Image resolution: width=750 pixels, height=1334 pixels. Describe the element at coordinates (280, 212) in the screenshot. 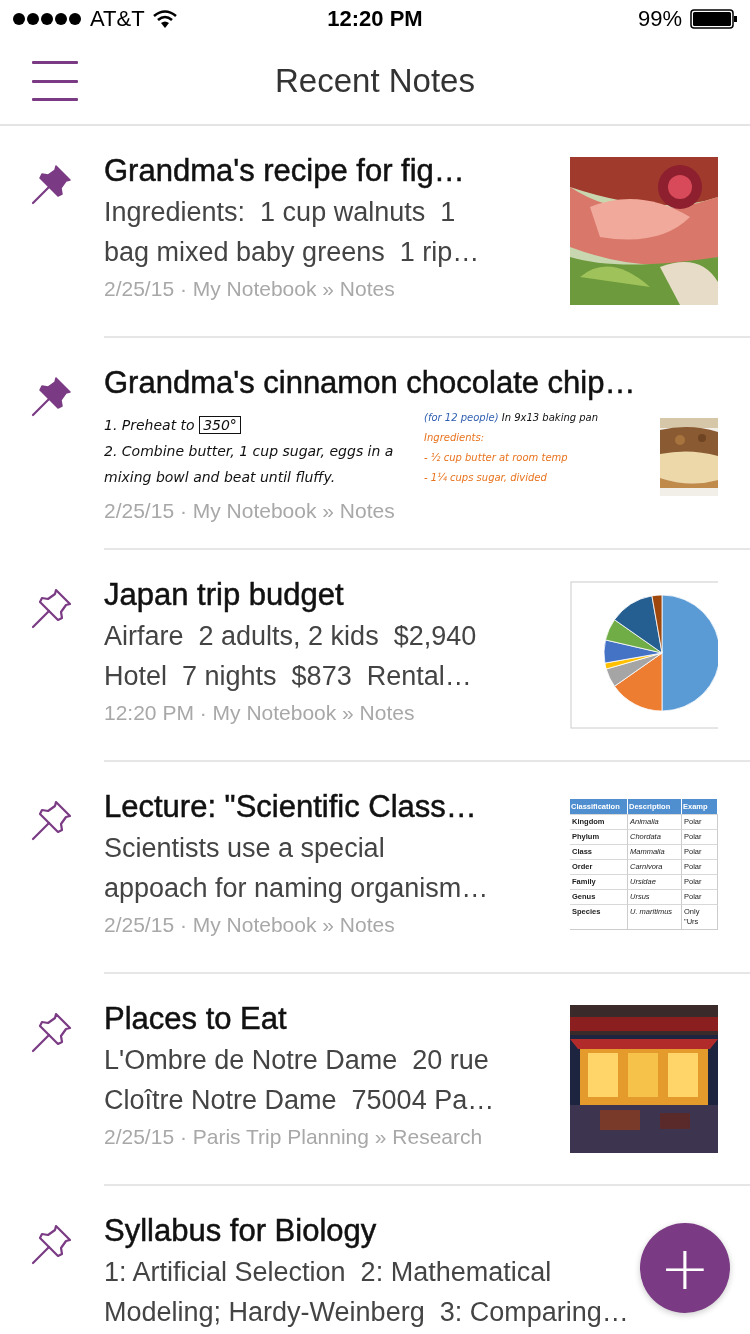

I see `note-preview: Ingredients: 1 cup walnuts 1` at that location.